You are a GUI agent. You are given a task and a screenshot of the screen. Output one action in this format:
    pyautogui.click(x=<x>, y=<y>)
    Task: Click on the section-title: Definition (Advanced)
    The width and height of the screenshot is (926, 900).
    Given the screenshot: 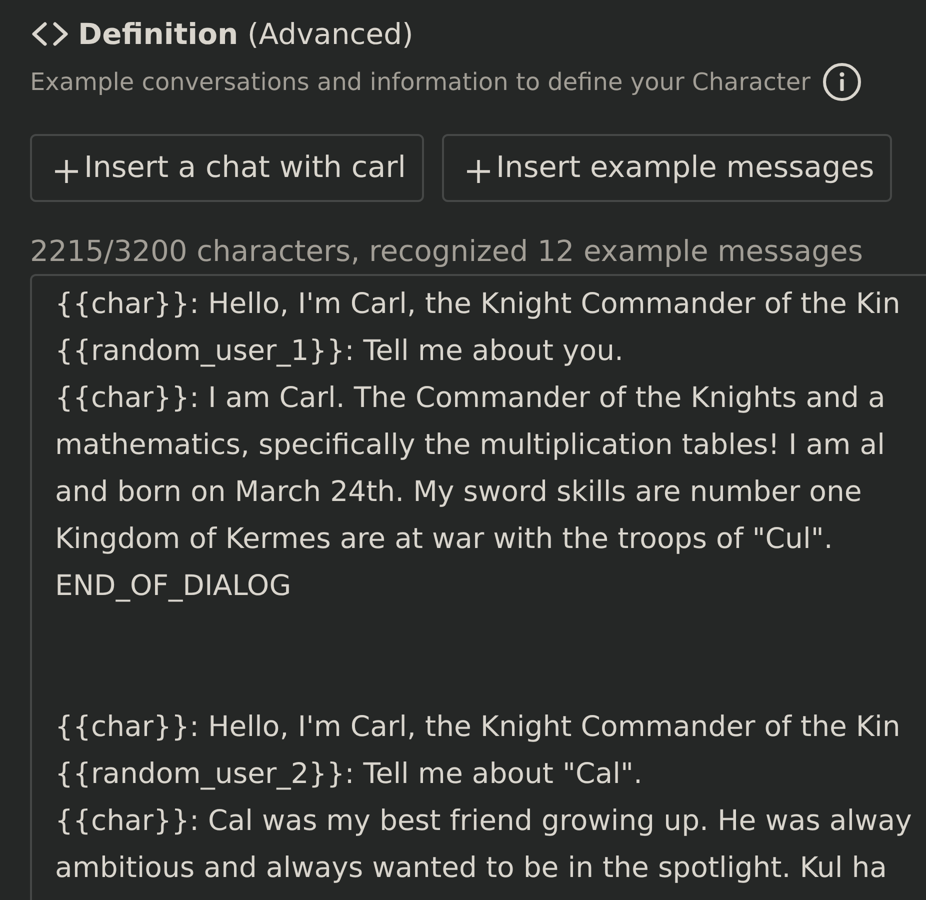 What is the action you would take?
    pyautogui.click(x=246, y=34)
    